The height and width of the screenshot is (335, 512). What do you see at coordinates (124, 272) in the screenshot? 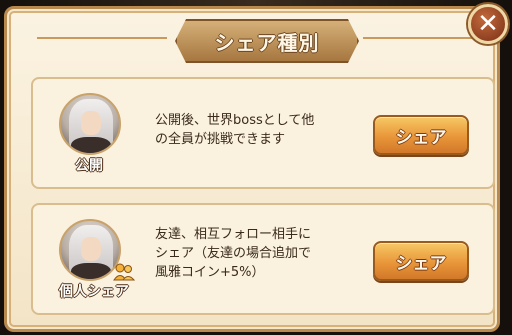
I see `people-icon` at bounding box center [124, 272].